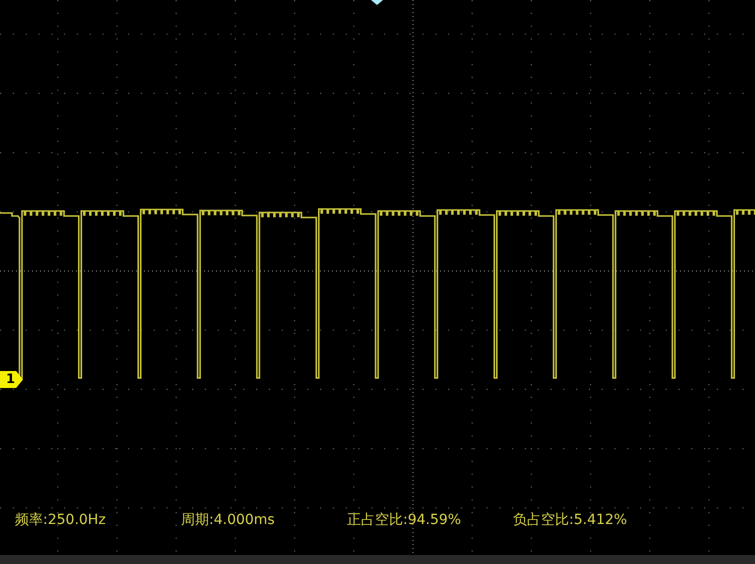 This screenshot has height=564, width=755. Describe the element at coordinates (570, 520) in the screenshot. I see `measurement-readout: 负占空比:5.412%` at that location.